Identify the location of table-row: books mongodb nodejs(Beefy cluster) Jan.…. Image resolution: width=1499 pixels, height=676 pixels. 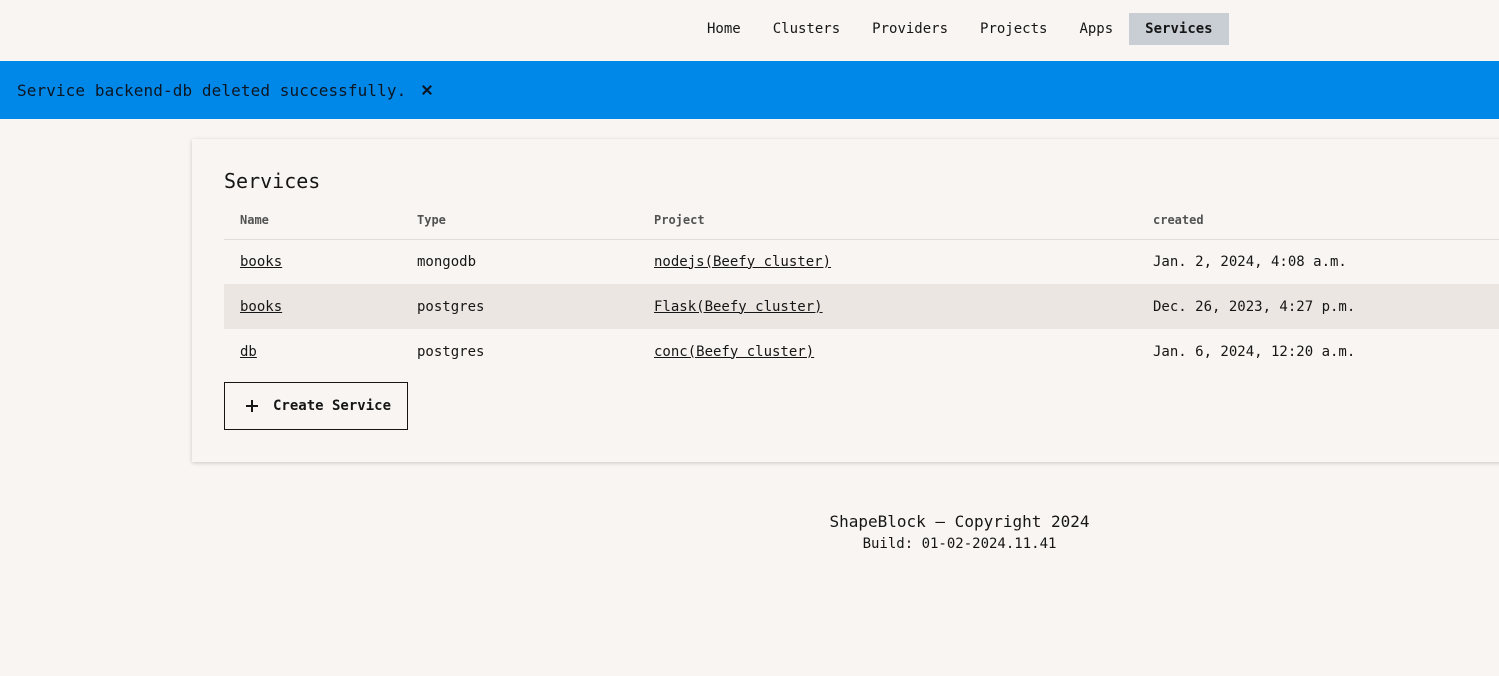
(861, 261).